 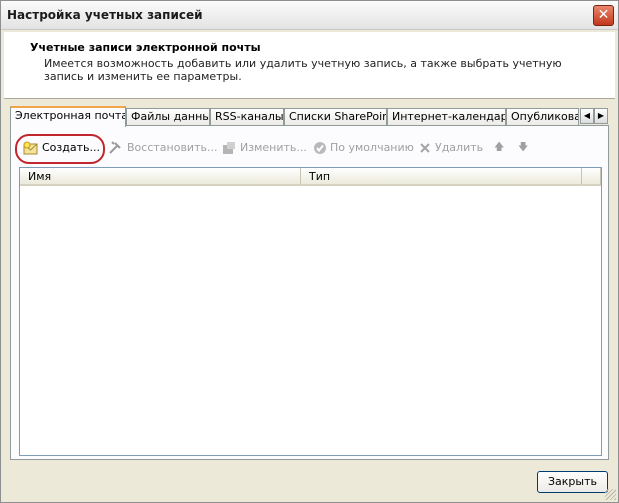 What do you see at coordinates (523, 148) in the screenshot?
I see `move-down-icon: 🡇` at bounding box center [523, 148].